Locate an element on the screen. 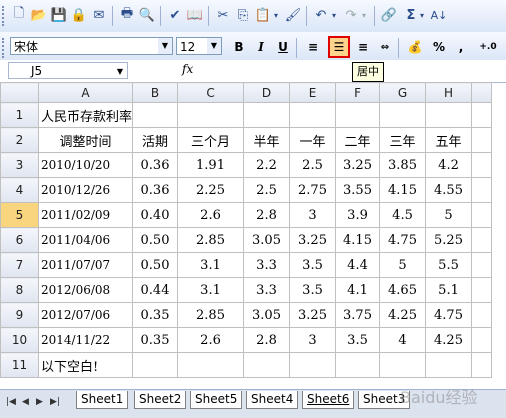  font-name-combo: 宋体 ▼ is located at coordinates (91, 46).